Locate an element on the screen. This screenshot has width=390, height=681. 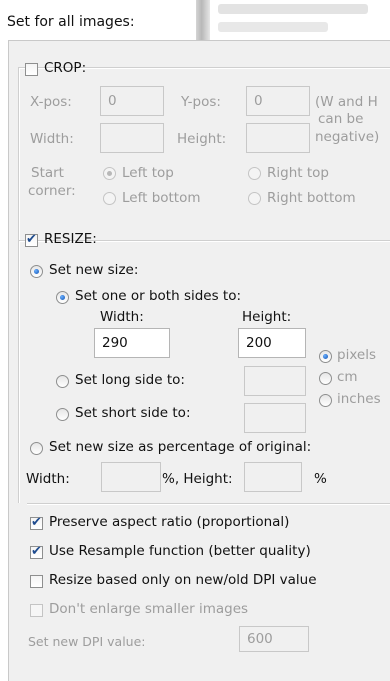
crop-checkbox is located at coordinates (31, 69).